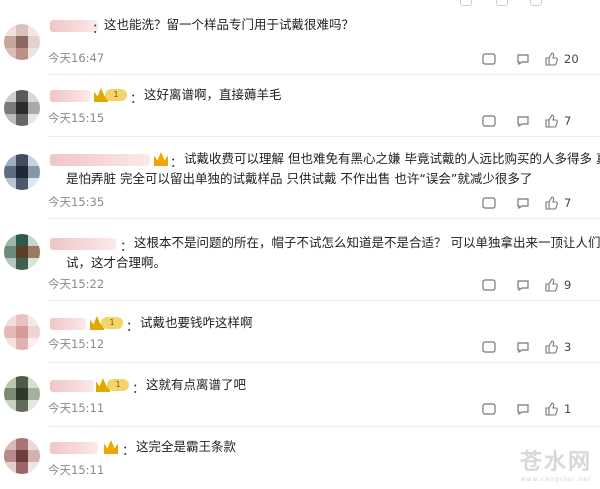  Describe the element at coordinates (76, 118) in the screenshot. I see `comment-time: 今天15:15` at that location.